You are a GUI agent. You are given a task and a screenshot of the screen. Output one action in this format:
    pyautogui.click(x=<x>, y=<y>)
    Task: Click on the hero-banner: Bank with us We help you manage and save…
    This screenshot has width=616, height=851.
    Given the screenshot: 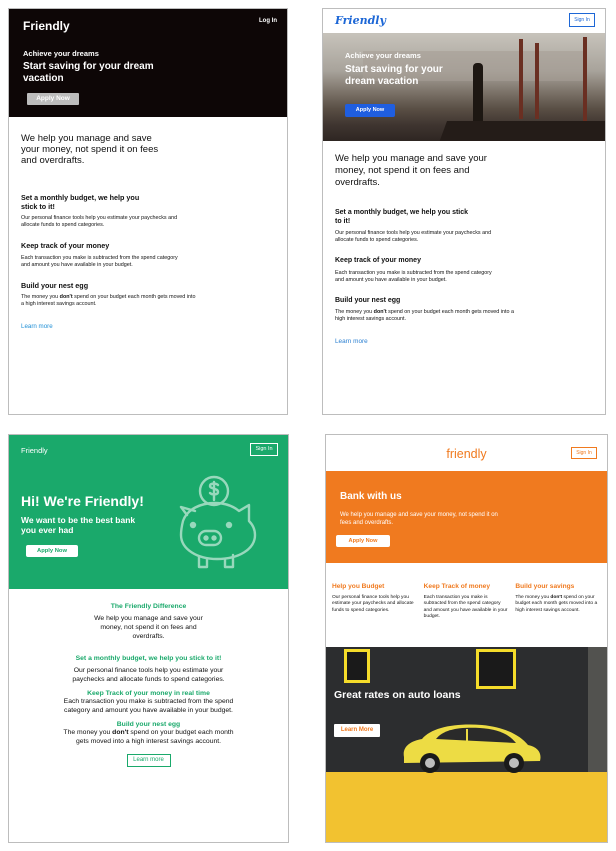 What is the action you would take?
    pyautogui.click(x=466, y=517)
    